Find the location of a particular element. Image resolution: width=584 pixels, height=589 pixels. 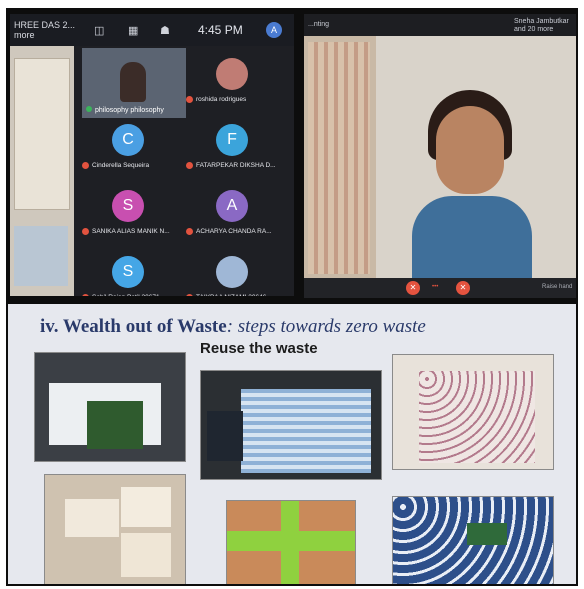

presenter-header: ...nting Sneha Jambutkar and 20 more is located at coordinates (440, 25).